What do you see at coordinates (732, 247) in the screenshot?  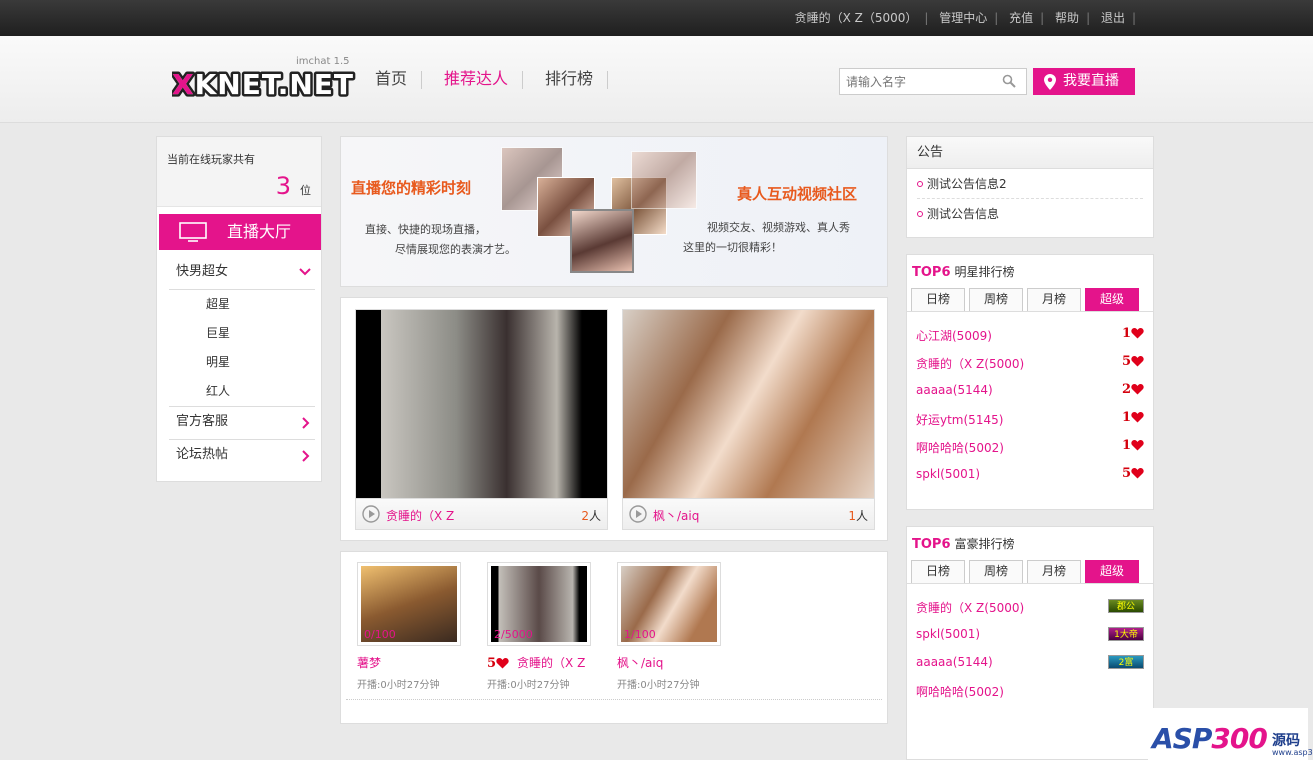 I see `banner-text-right-2: 这里的一切很精彩！` at bounding box center [732, 247].